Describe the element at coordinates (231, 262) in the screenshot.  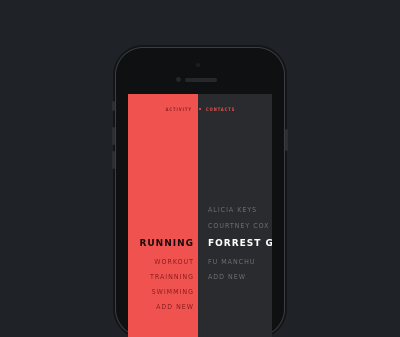
I see `contact-item: FU MANCHU` at that location.